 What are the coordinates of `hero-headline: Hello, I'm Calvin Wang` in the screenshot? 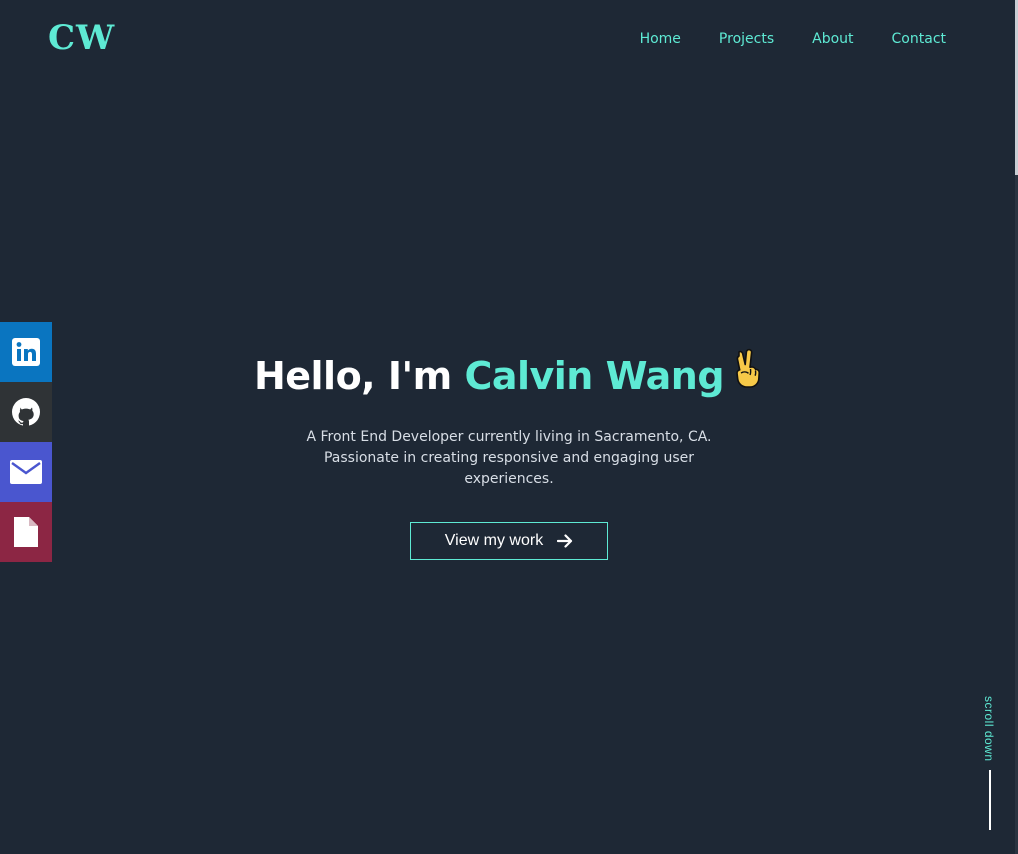 It's located at (509, 377).